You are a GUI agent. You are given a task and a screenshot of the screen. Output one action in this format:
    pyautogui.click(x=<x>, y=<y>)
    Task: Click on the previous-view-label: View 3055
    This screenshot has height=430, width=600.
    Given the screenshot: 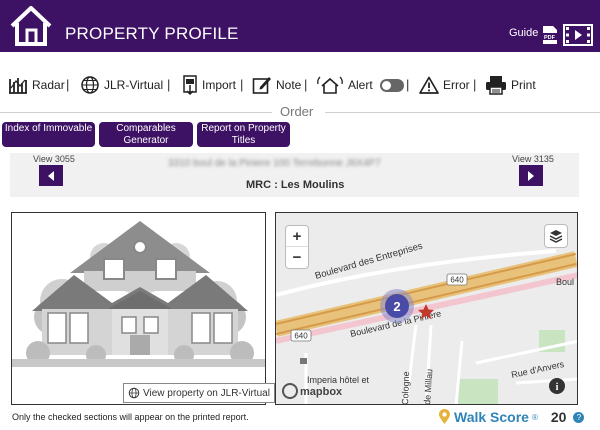 What is the action you would take?
    pyautogui.click(x=54, y=159)
    